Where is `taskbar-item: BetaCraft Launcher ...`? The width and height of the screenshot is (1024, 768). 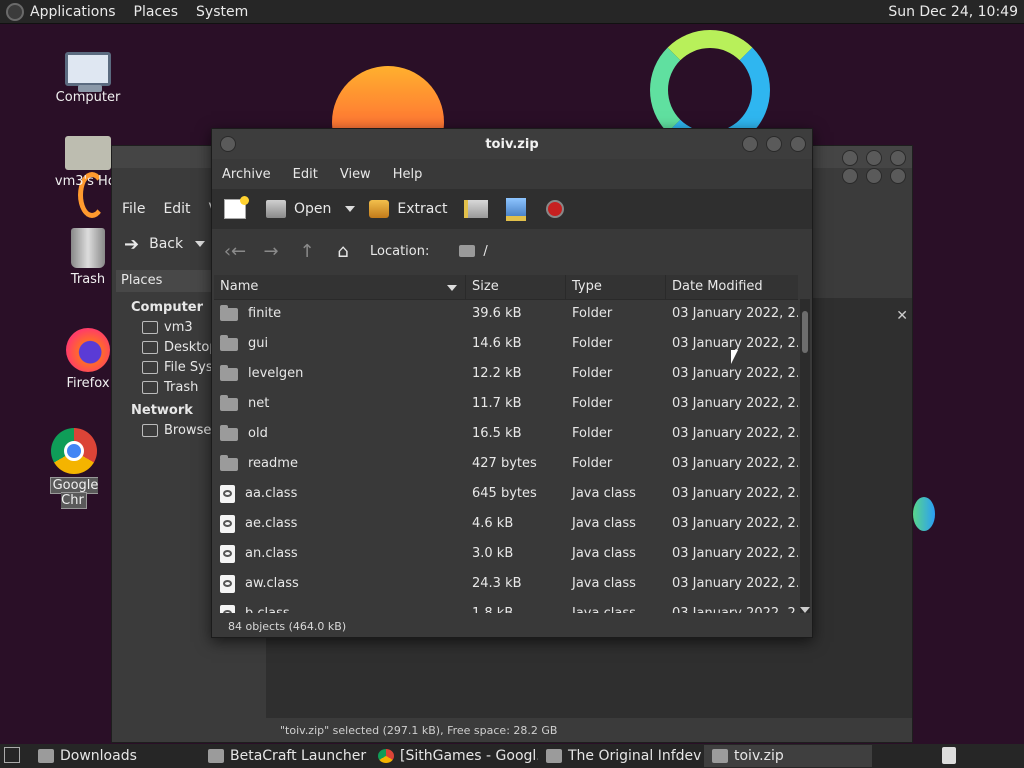 taskbar-item: BetaCraft Launcher ... is located at coordinates (285, 756).